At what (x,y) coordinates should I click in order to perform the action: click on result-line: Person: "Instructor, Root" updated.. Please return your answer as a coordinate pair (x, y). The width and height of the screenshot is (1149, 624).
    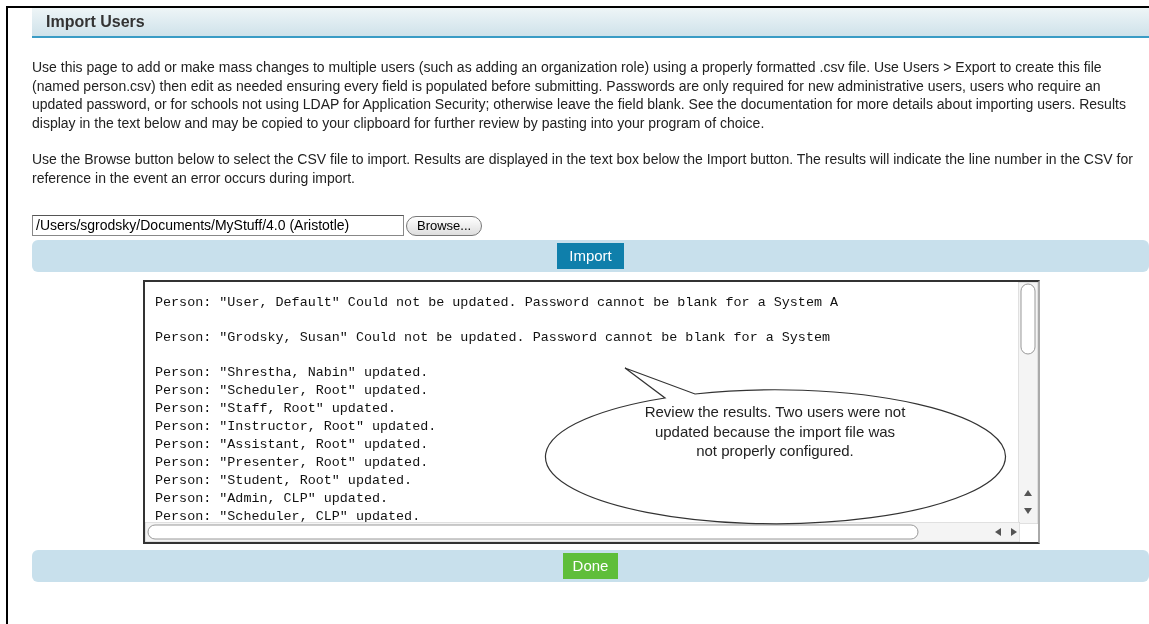
    Looking at the image, I should click on (296, 427).